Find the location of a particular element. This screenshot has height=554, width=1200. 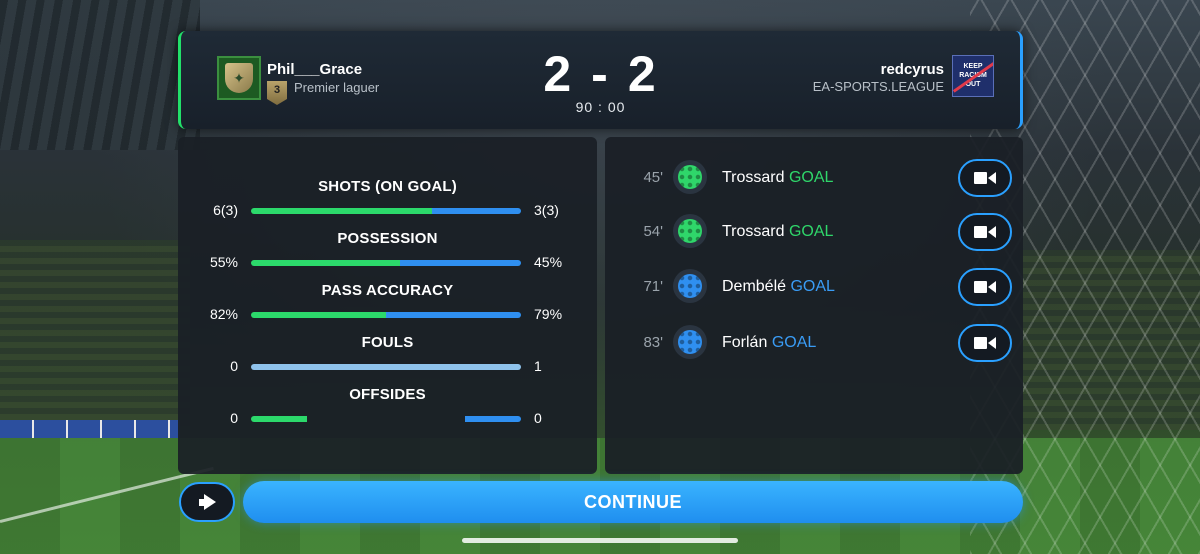

event-row: 71' Dembélé GOAL is located at coordinates (814, 287).